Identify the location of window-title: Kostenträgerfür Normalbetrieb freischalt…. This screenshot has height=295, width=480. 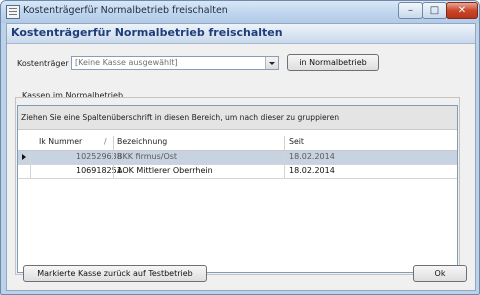
(125, 10).